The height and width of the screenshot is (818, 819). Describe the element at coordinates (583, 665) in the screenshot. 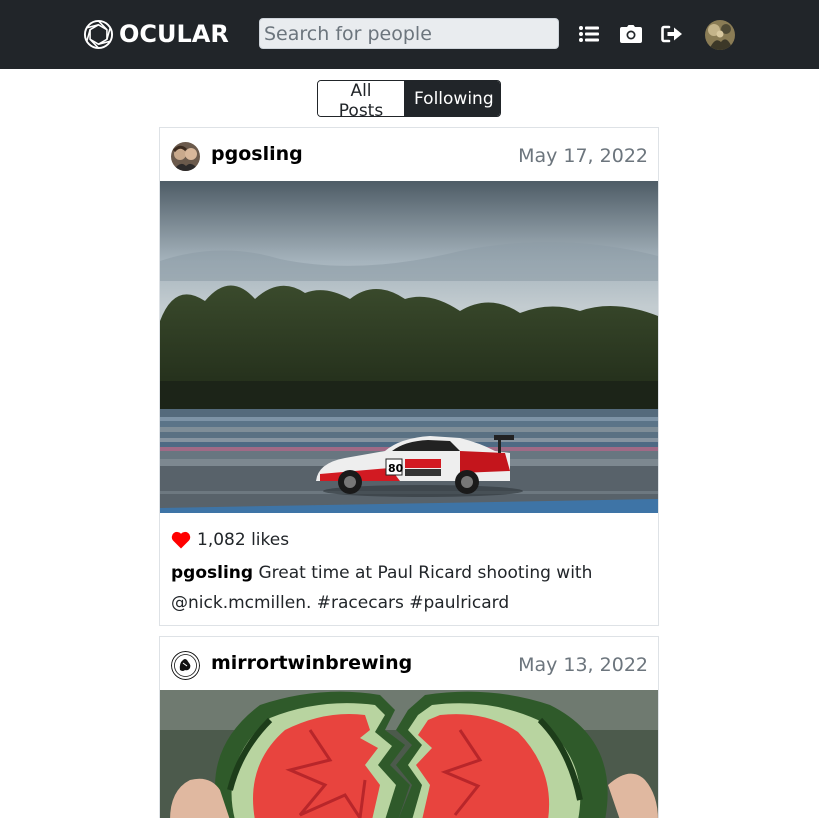

I see `post-date: May 13, 2022` at that location.